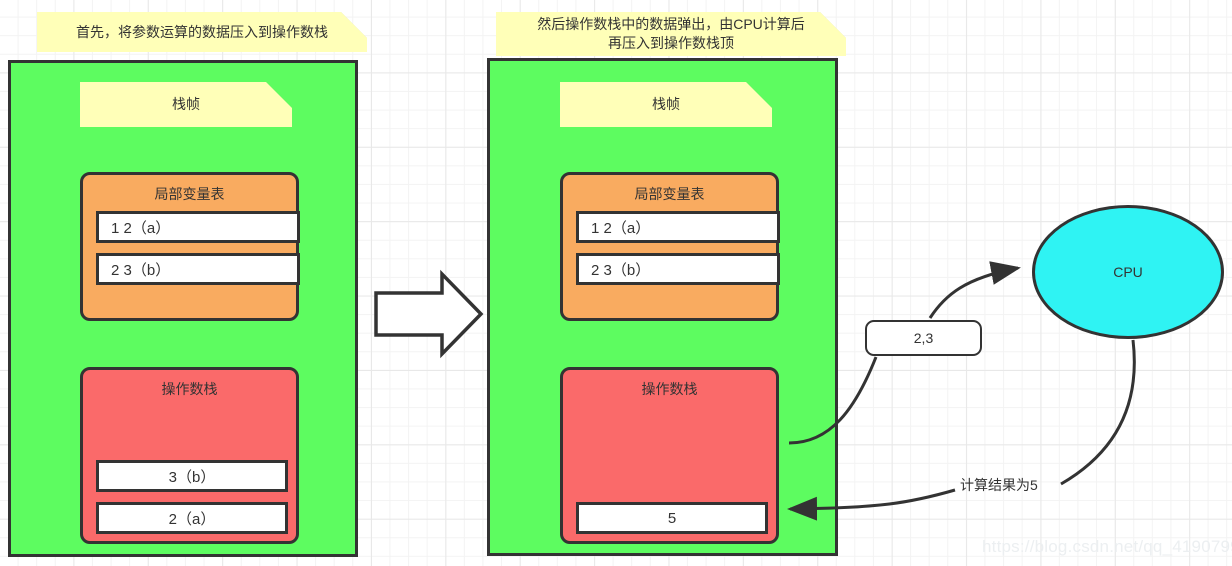 Image resolution: width=1232 pixels, height=566 pixels. I want to click on local-variable-table-title-after: 局部变量表, so click(669, 194).